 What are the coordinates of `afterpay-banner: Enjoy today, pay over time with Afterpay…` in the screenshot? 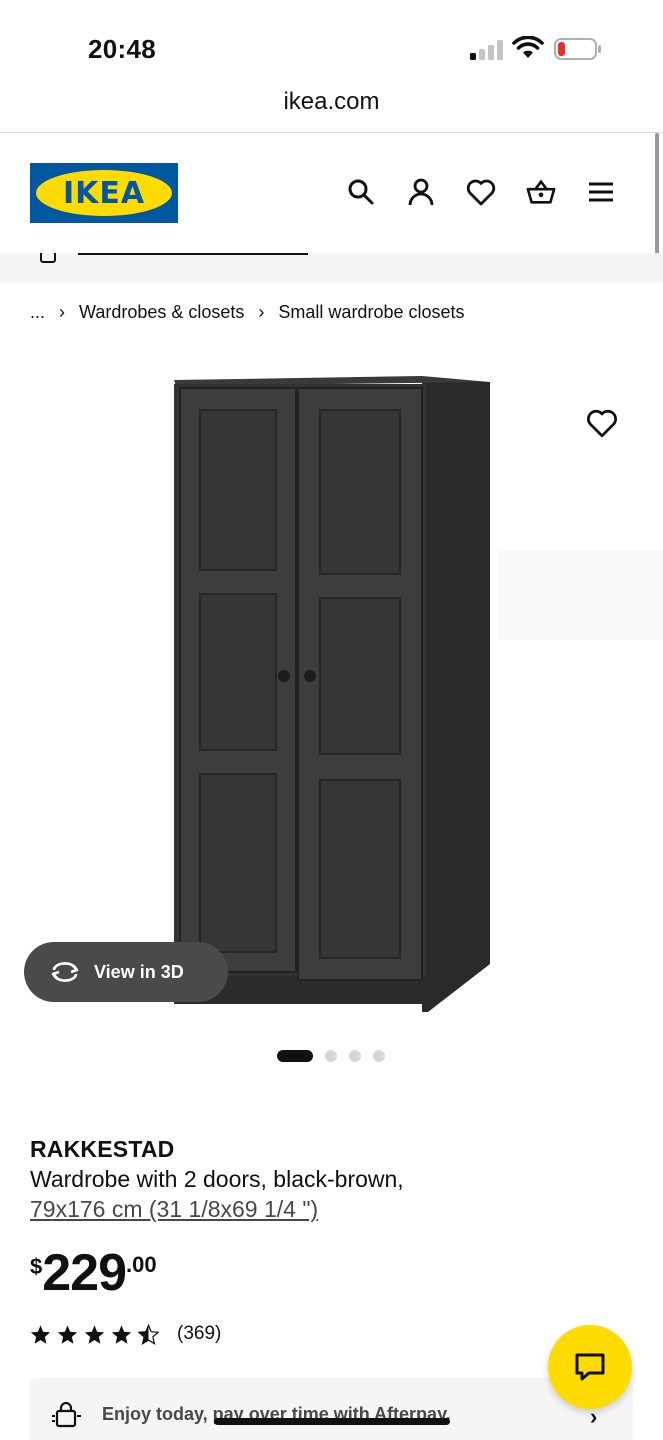 It's located at (331, 1409).